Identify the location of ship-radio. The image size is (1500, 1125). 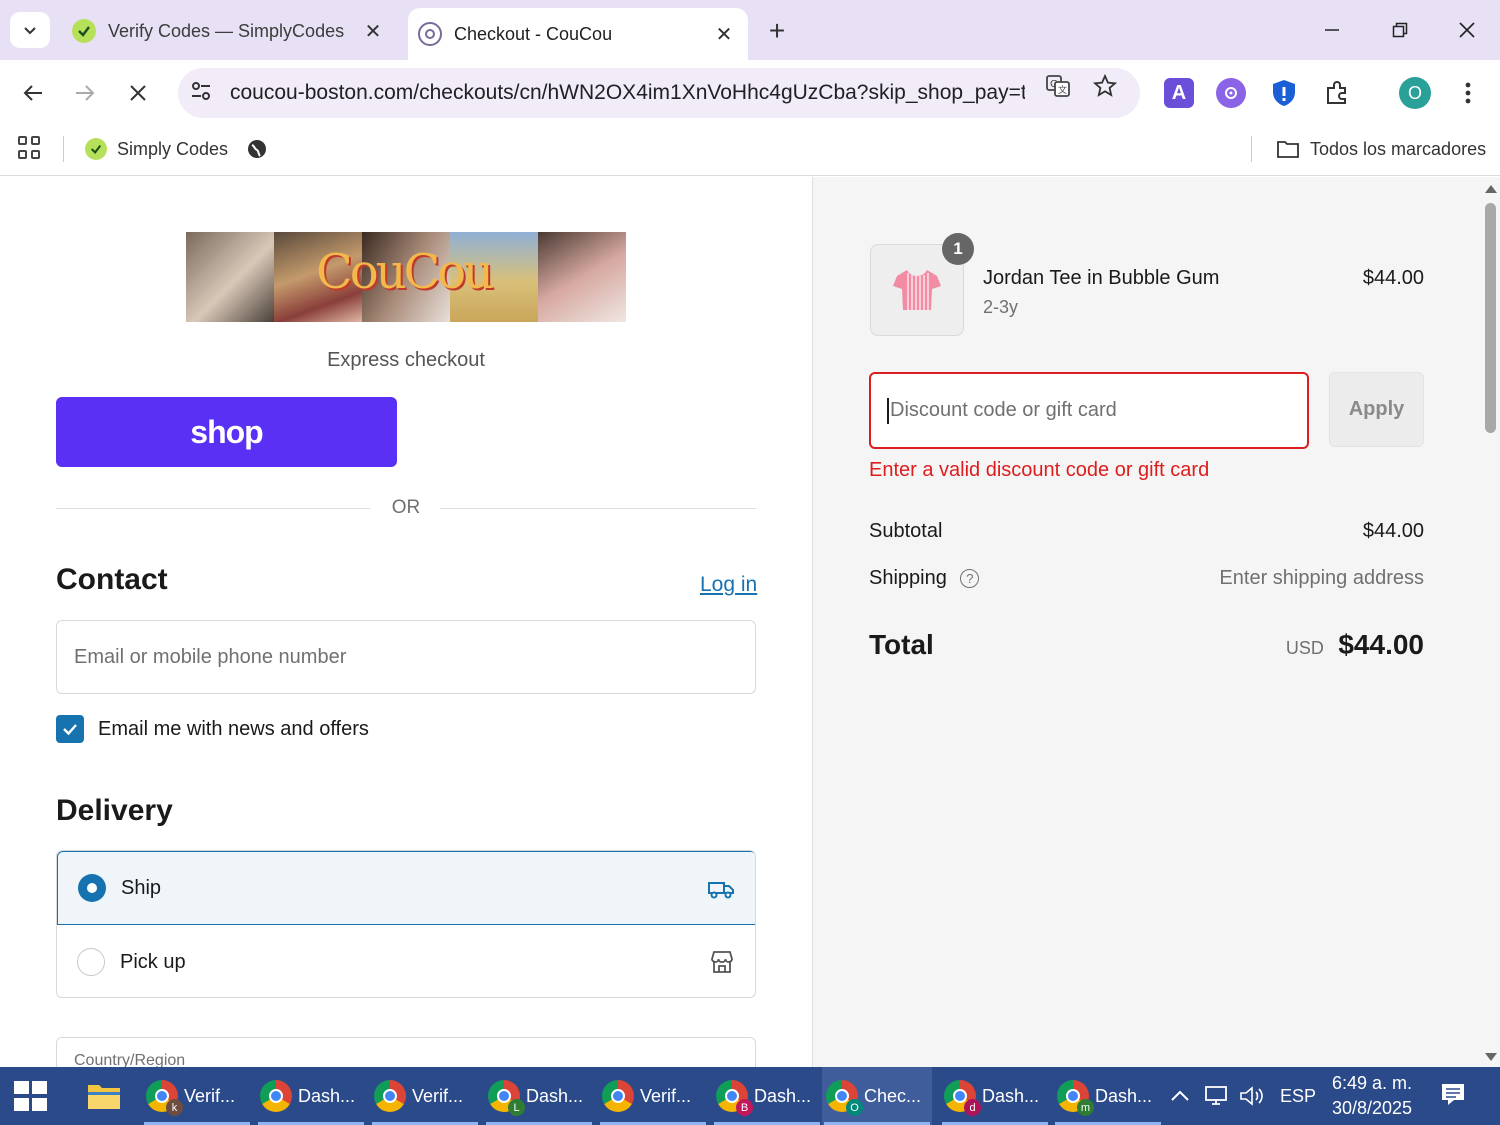
(92, 888).